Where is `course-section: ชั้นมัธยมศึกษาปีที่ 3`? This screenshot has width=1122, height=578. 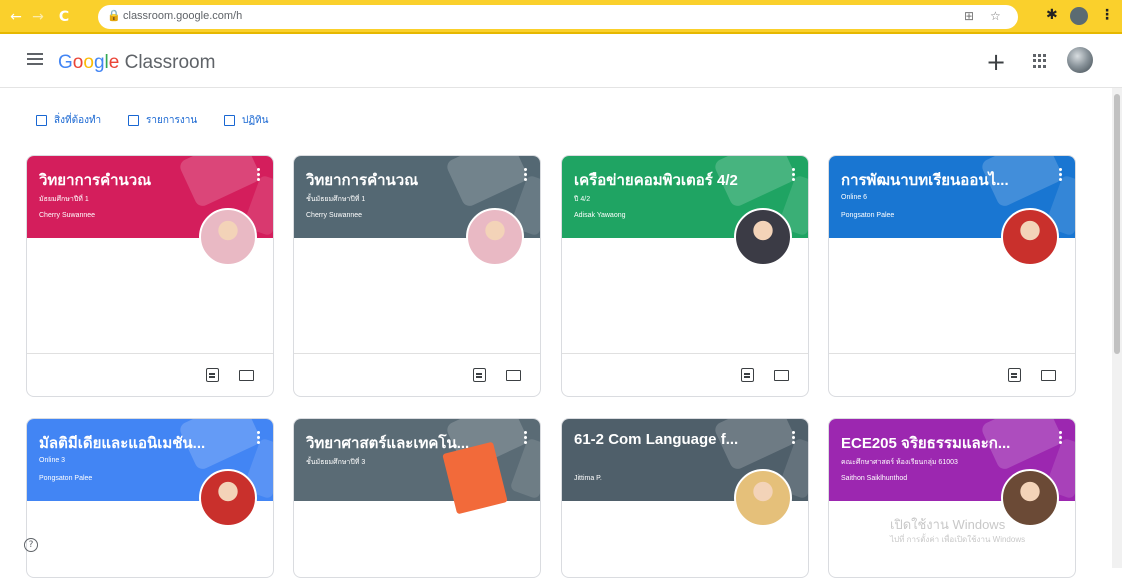
course-section: ชั้นมัธยมศึกษาปีที่ 3 is located at coordinates (336, 462).